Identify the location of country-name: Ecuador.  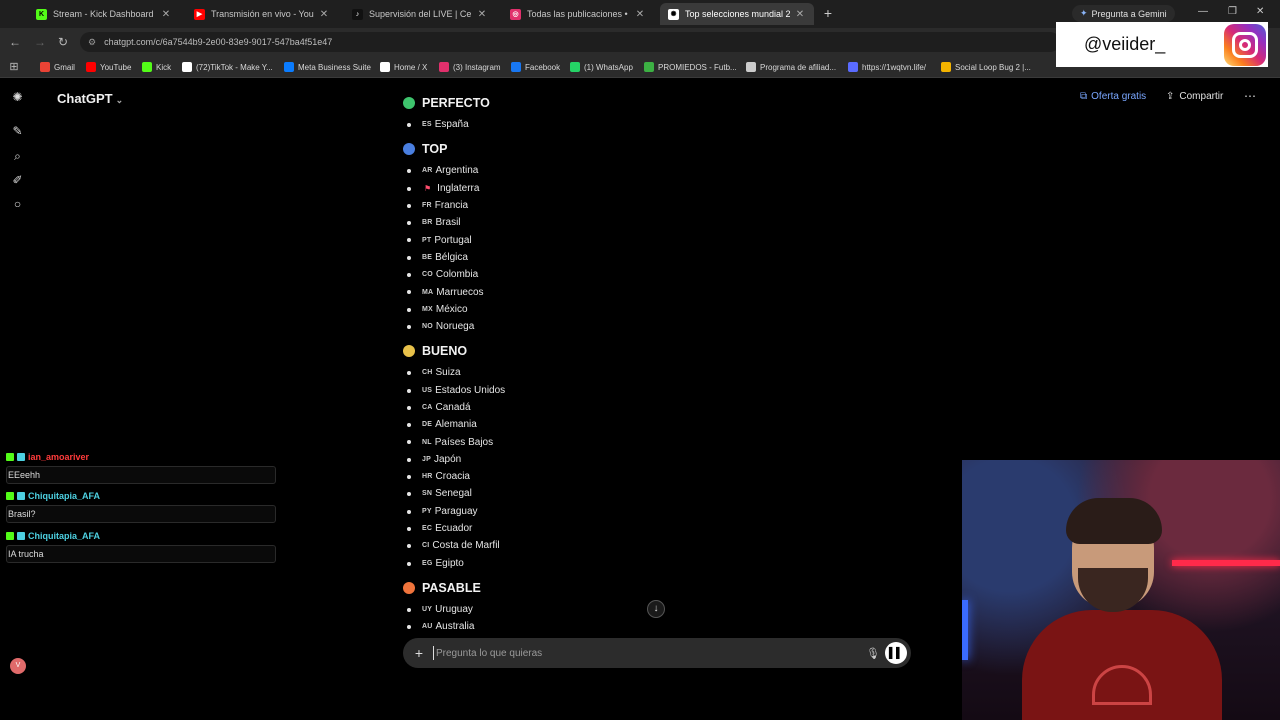
(454, 529).